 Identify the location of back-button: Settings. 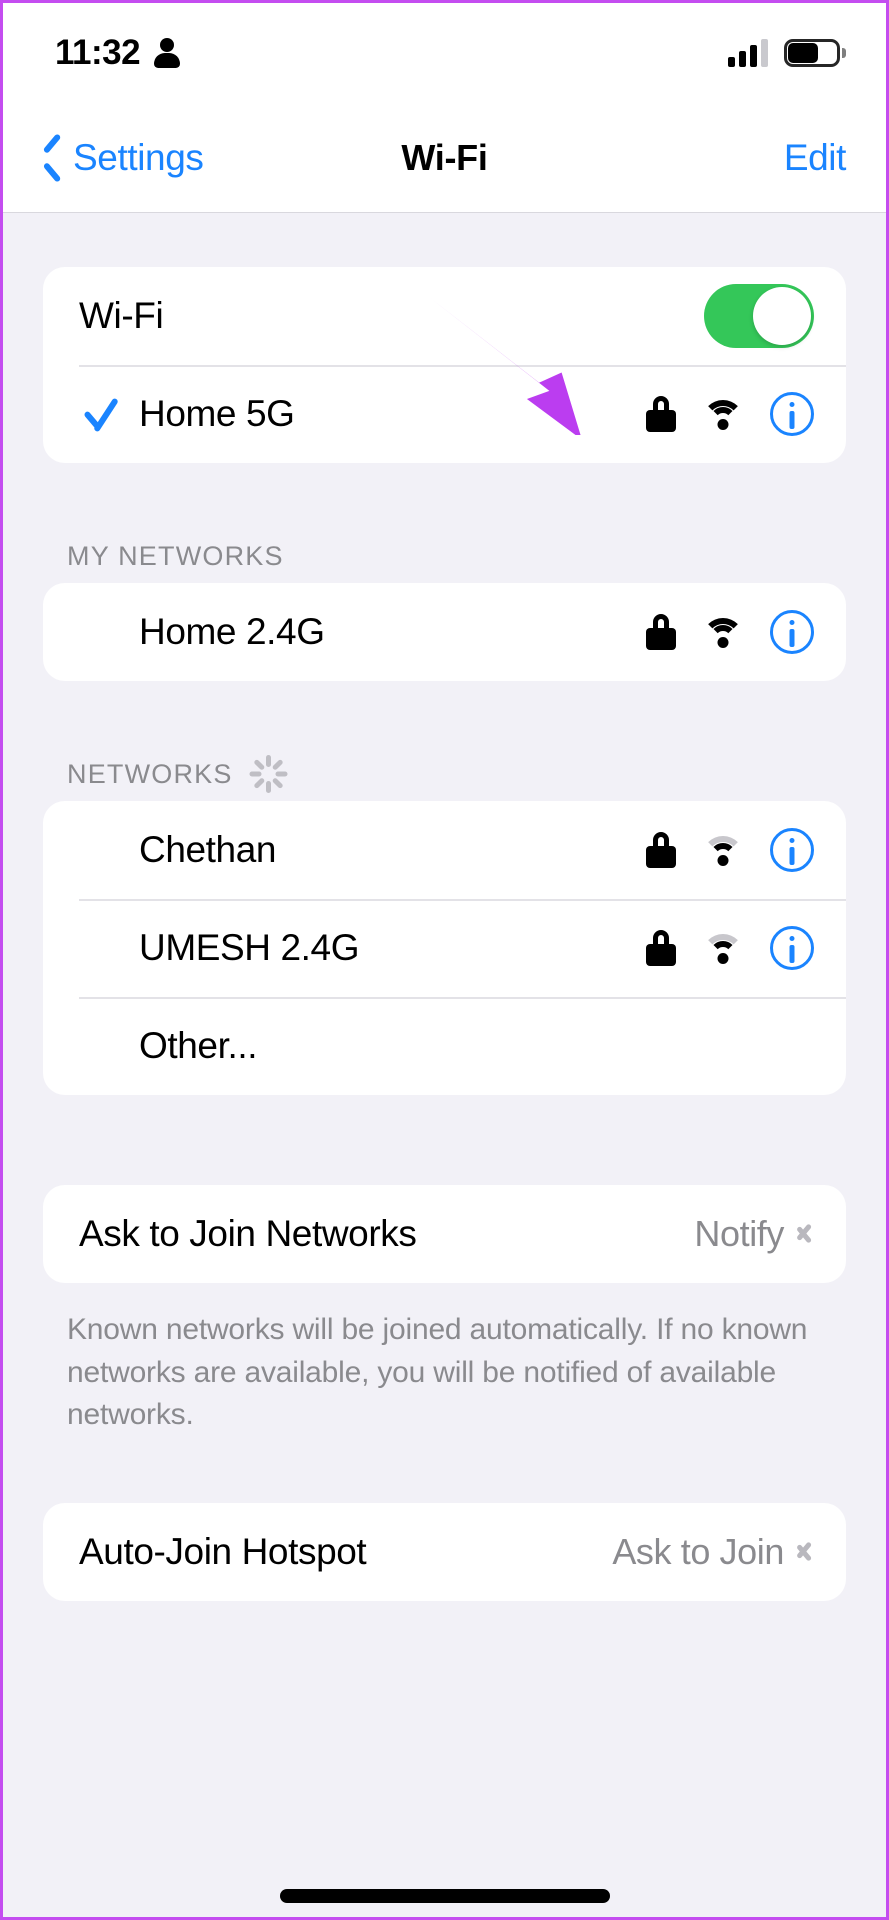
(123, 158).